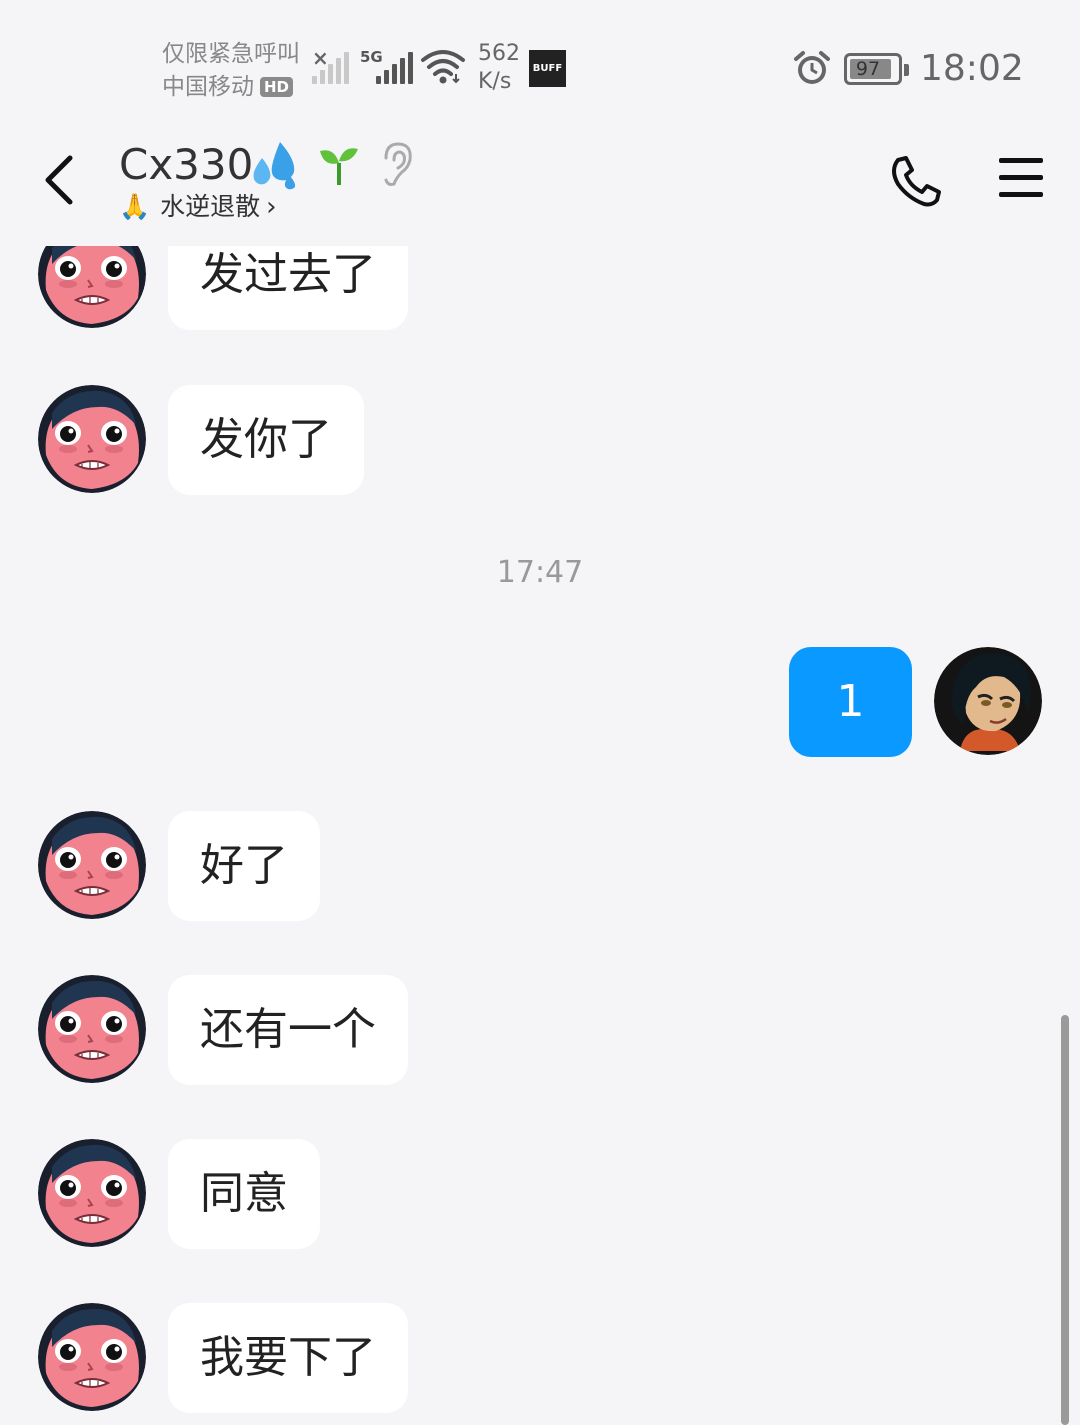 Image resolution: width=1080 pixels, height=1425 pixels. Describe the element at coordinates (988, 701) in the screenshot. I see `my-avatar` at that location.